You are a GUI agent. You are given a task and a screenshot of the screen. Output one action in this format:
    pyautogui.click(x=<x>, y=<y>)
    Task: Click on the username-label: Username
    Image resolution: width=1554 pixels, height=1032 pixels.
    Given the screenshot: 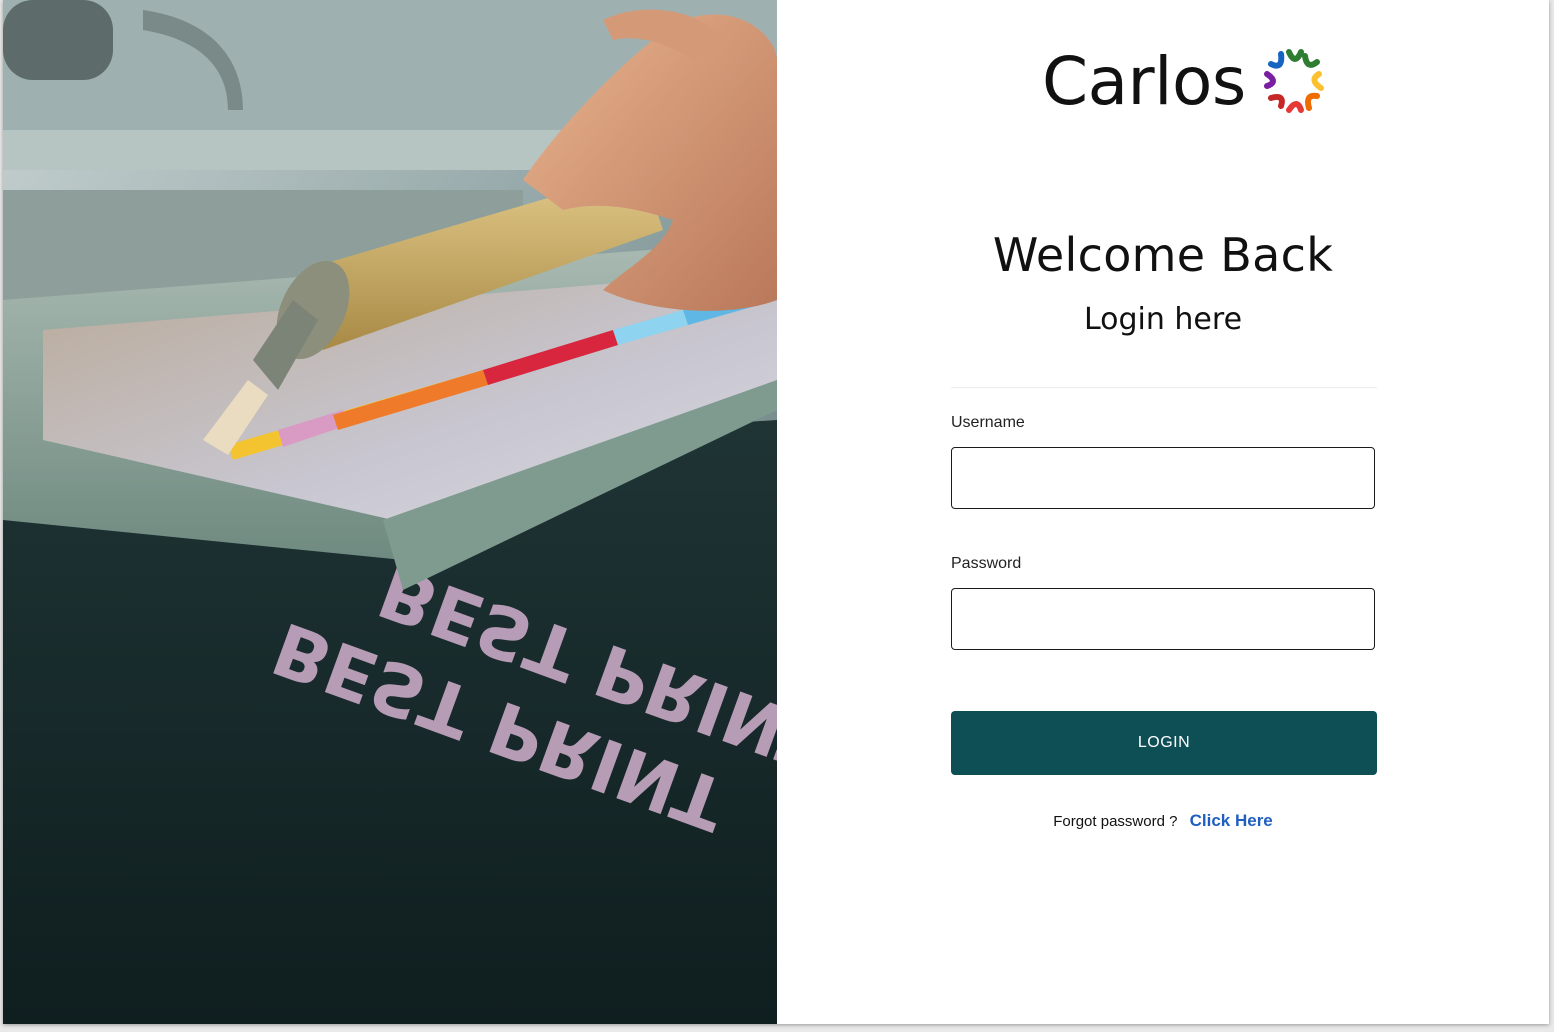 What is the action you would take?
    pyautogui.click(x=988, y=422)
    